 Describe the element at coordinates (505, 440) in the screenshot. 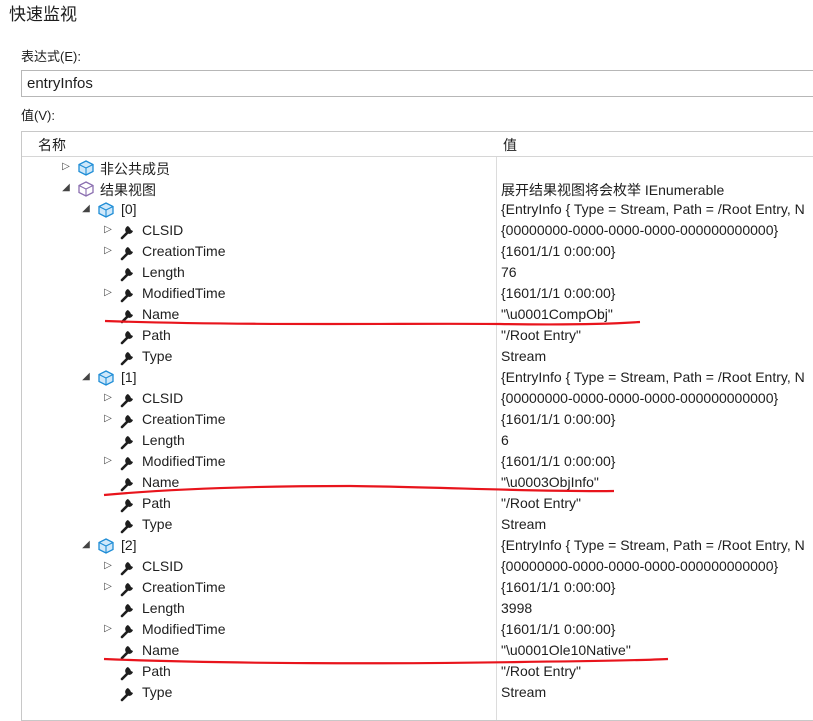

I see `row-value: 6` at that location.